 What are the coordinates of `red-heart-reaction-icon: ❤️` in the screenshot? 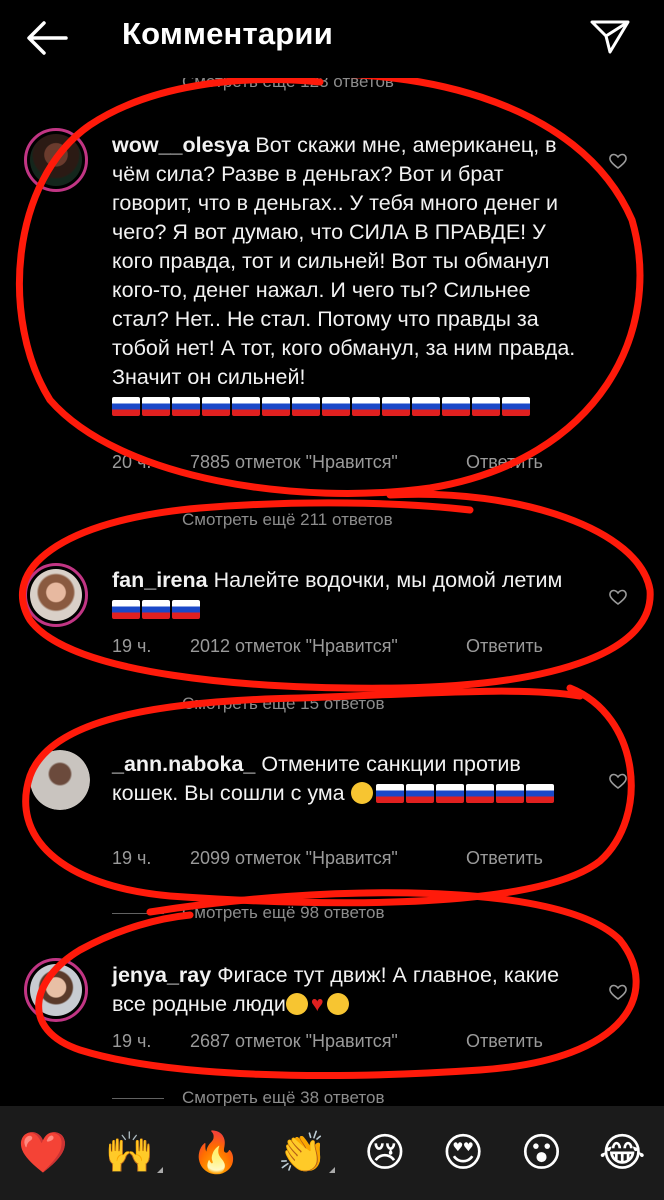 It's located at (43, 1153).